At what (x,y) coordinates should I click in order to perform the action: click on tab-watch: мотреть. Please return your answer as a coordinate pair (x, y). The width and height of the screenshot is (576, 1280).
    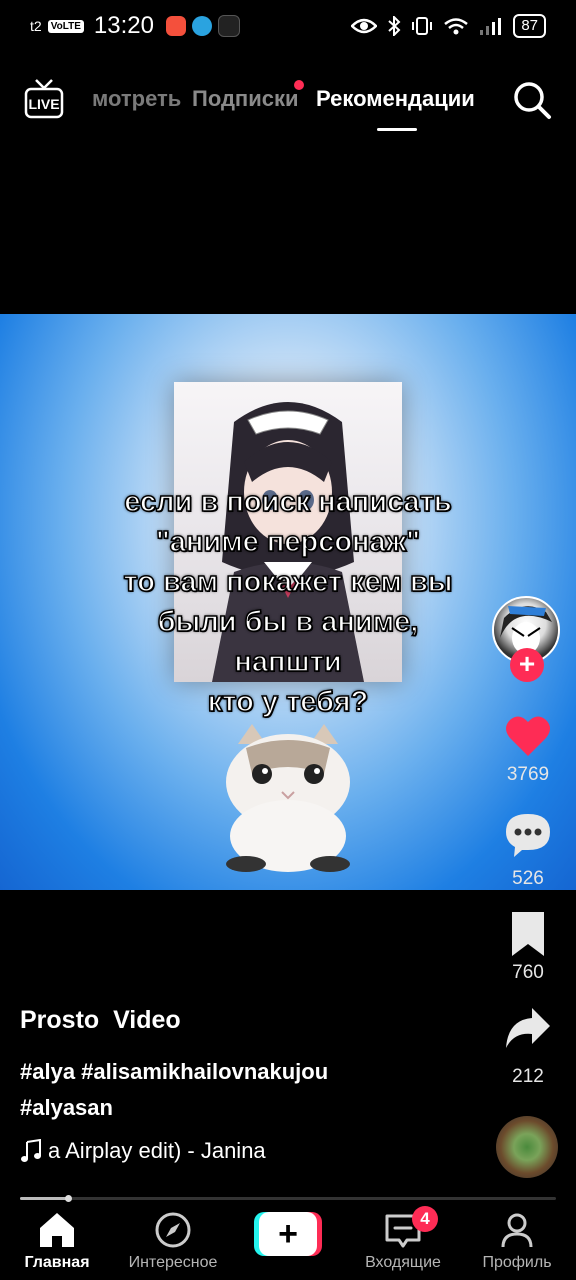
    Looking at the image, I should click on (136, 99).